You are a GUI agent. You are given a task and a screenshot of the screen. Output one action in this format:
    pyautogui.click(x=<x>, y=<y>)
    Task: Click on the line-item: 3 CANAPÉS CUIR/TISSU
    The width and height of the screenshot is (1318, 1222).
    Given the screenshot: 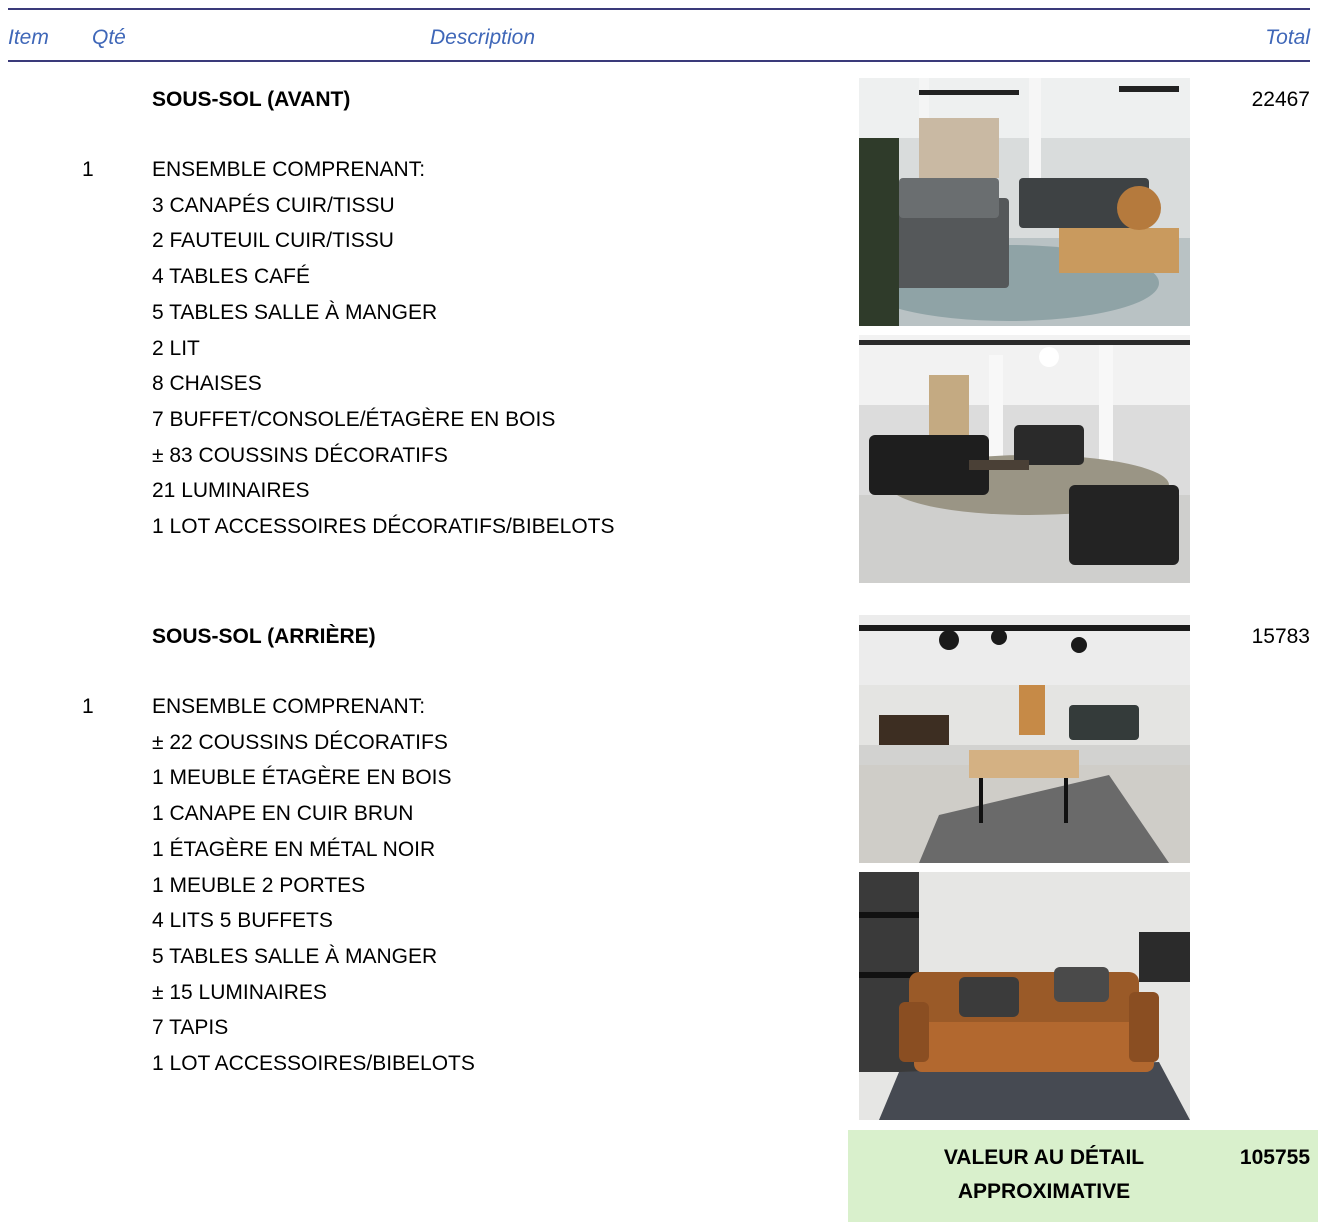 What is the action you would take?
    pyautogui.click(x=273, y=205)
    